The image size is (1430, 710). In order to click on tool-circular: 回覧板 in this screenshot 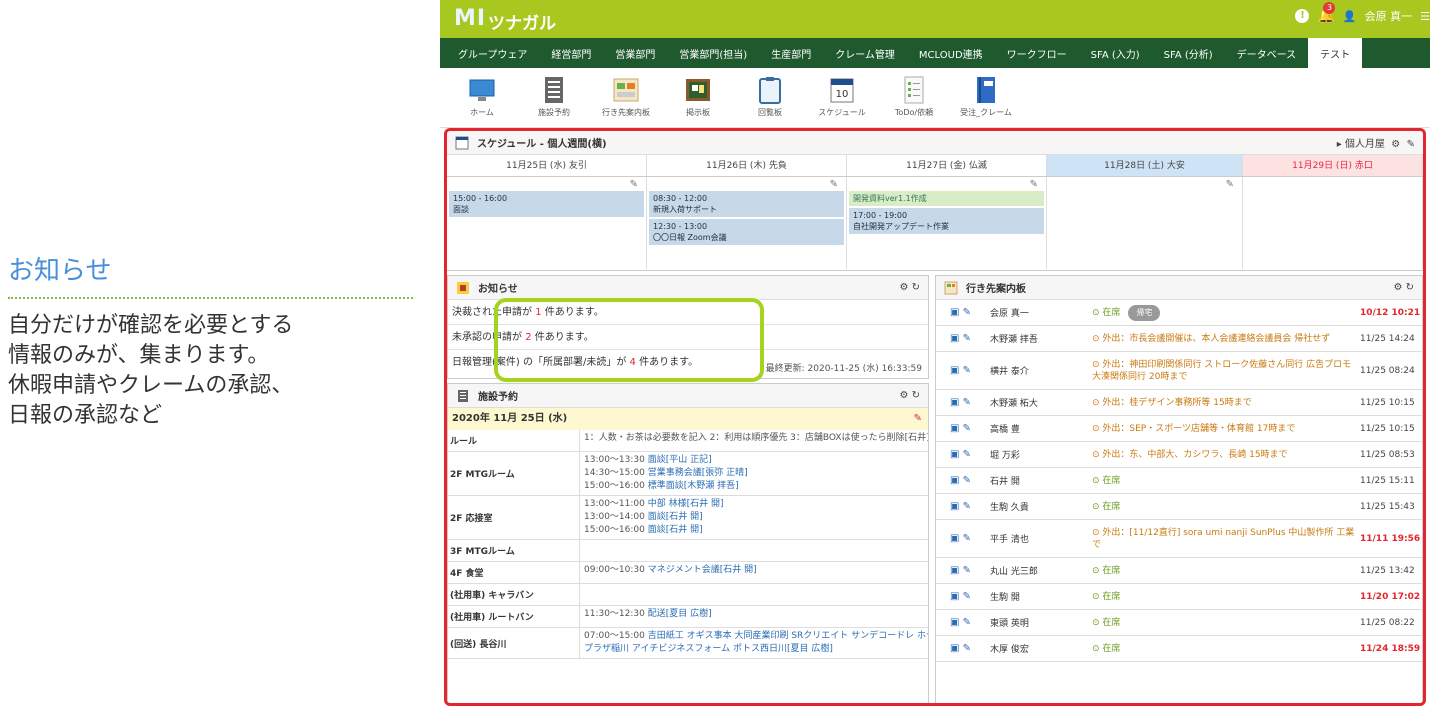, I will do `click(770, 97)`.